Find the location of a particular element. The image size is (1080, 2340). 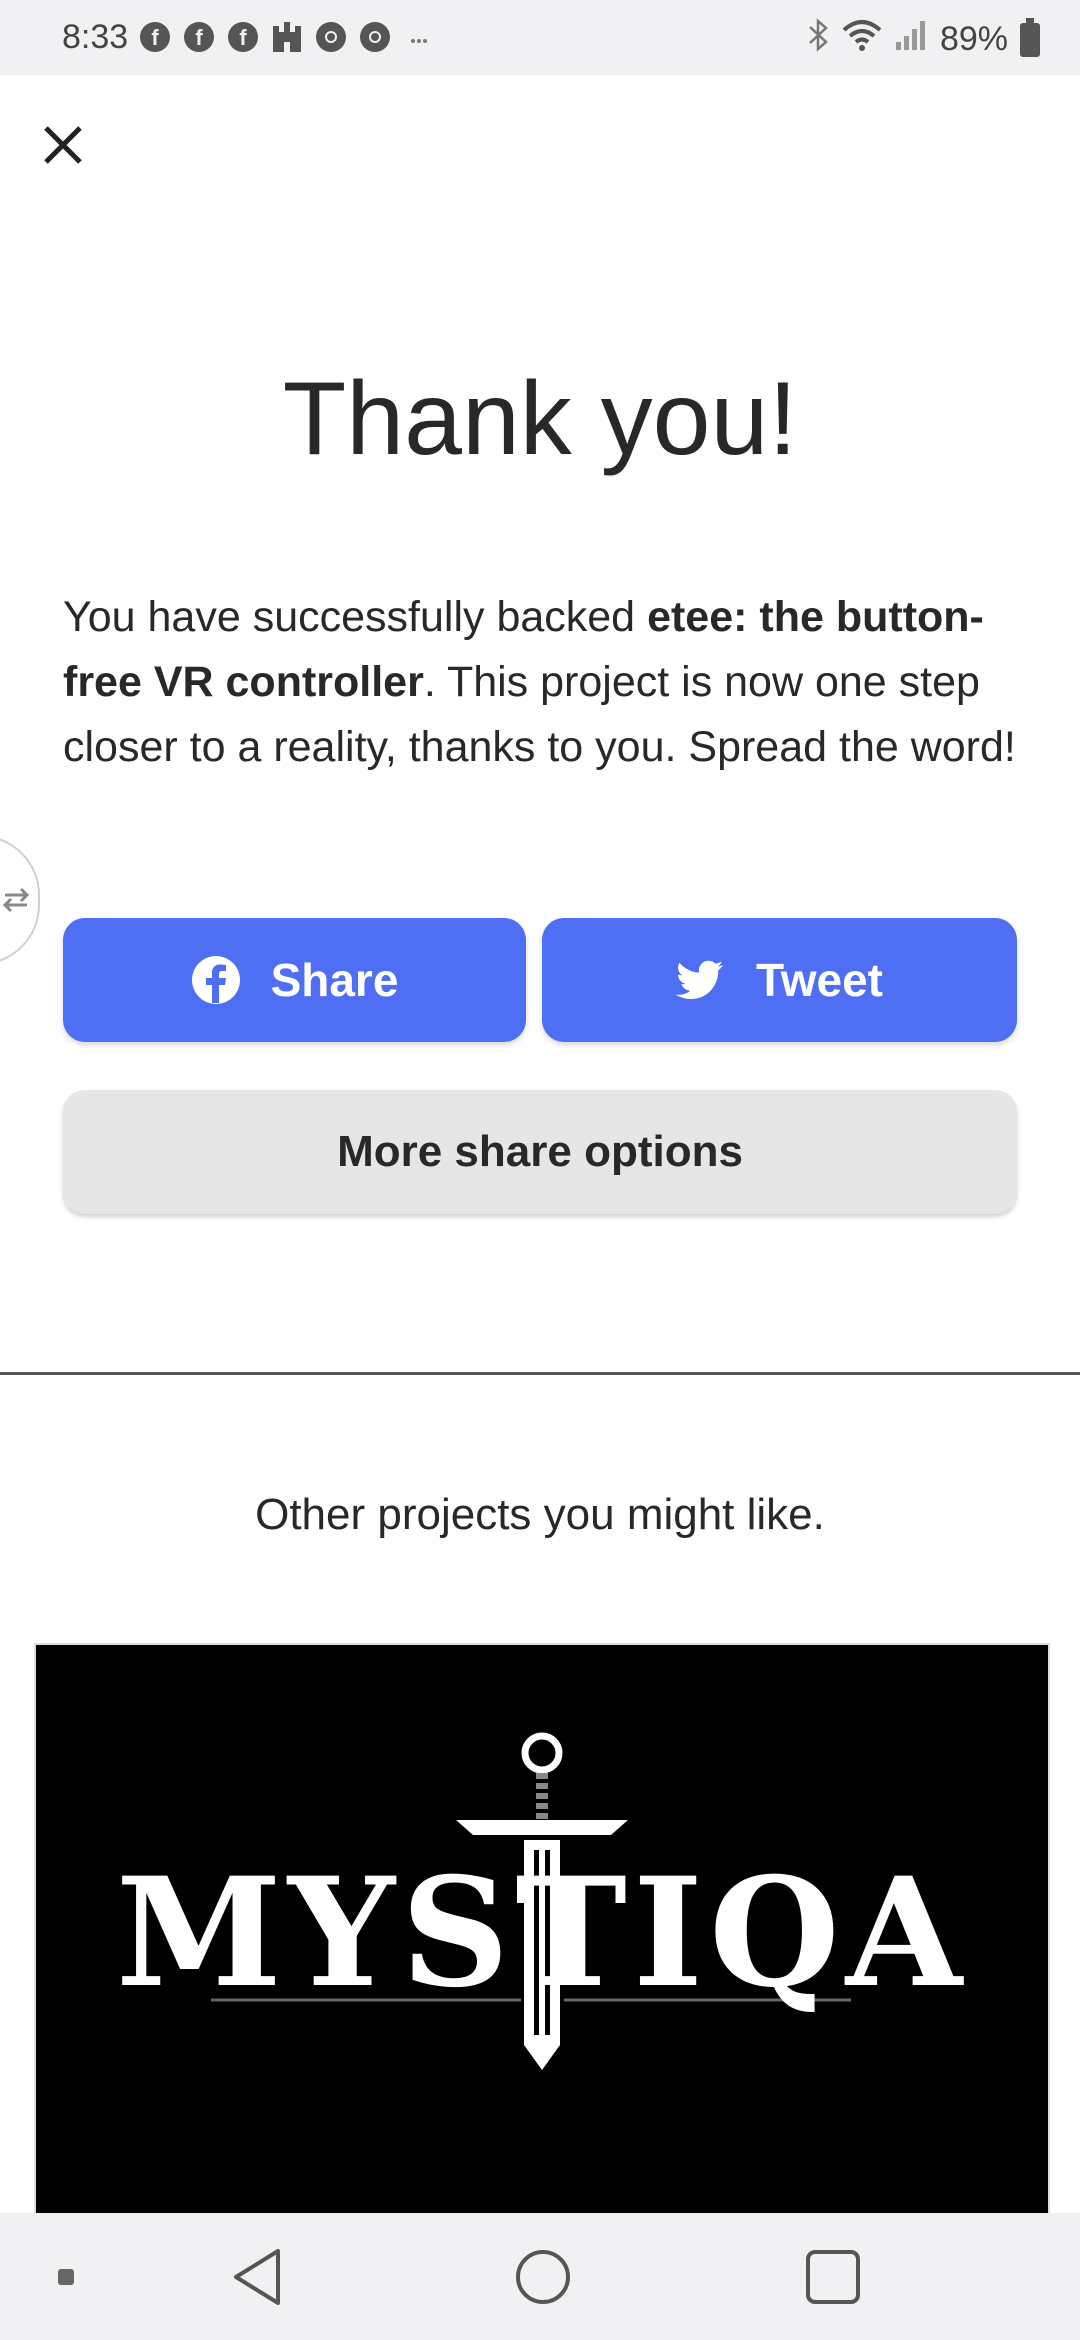

message-text-pre: You have successfully backed is located at coordinates (355, 617).